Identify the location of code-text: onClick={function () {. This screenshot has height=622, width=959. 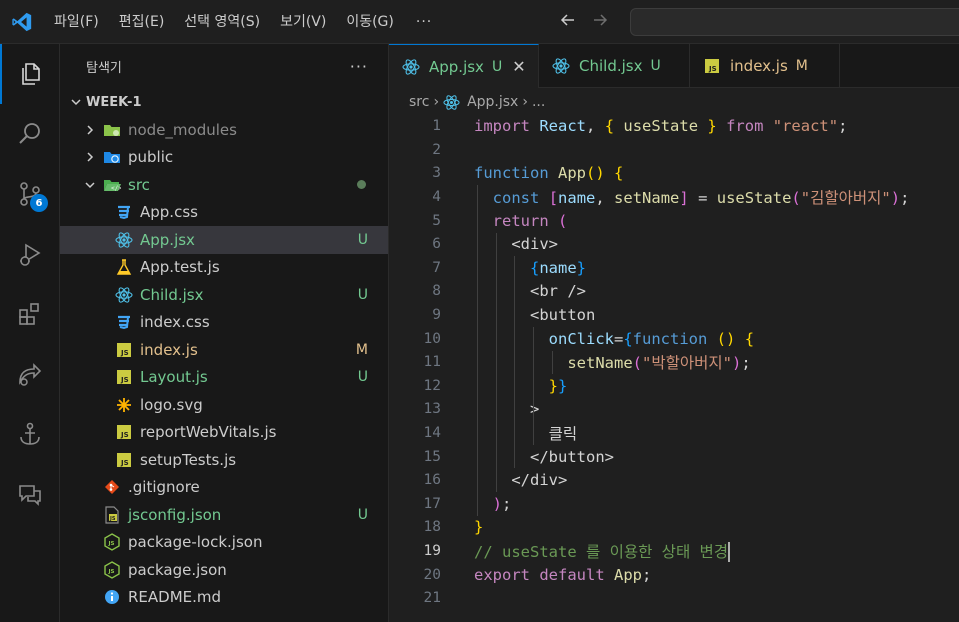
(651, 338).